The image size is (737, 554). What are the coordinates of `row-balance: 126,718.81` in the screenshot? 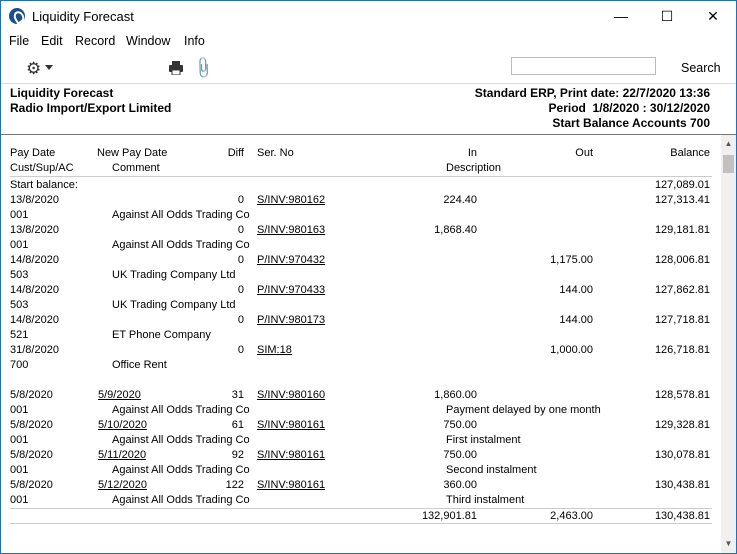 It's located at (682, 350).